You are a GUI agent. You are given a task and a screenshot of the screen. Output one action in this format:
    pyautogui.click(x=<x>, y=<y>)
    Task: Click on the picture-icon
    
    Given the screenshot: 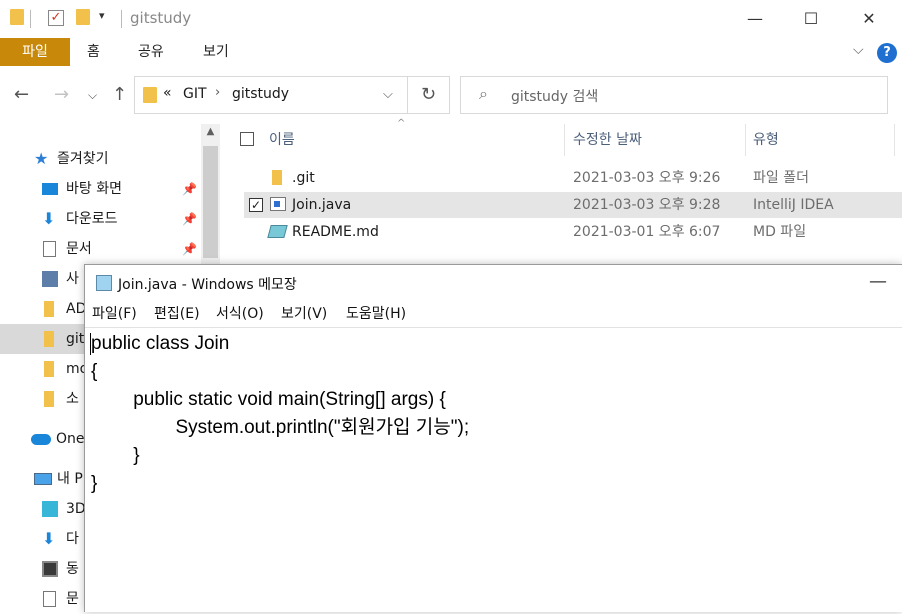 What is the action you would take?
    pyautogui.click(x=50, y=279)
    